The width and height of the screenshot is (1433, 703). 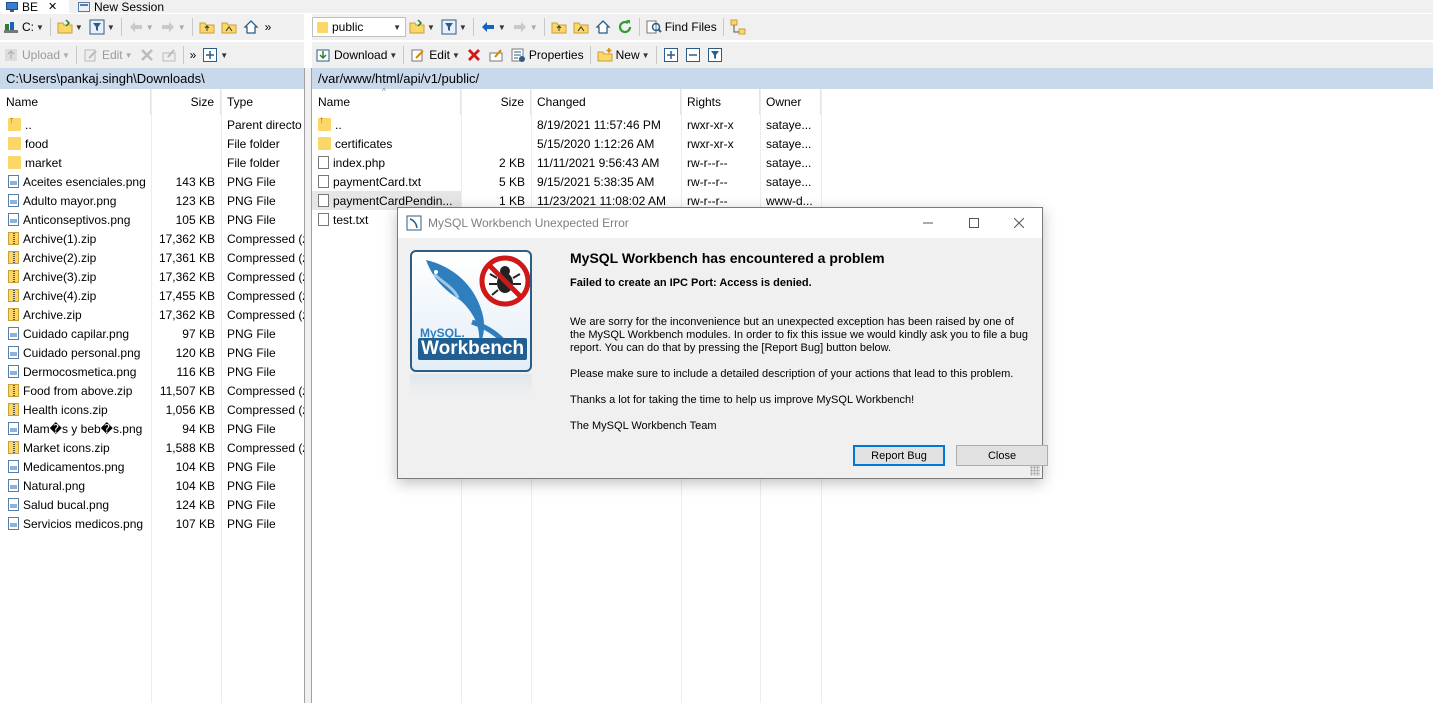 I want to click on file-row: Archive(2).zip 17,361 KB Compressed (z, so click(x=152, y=257).